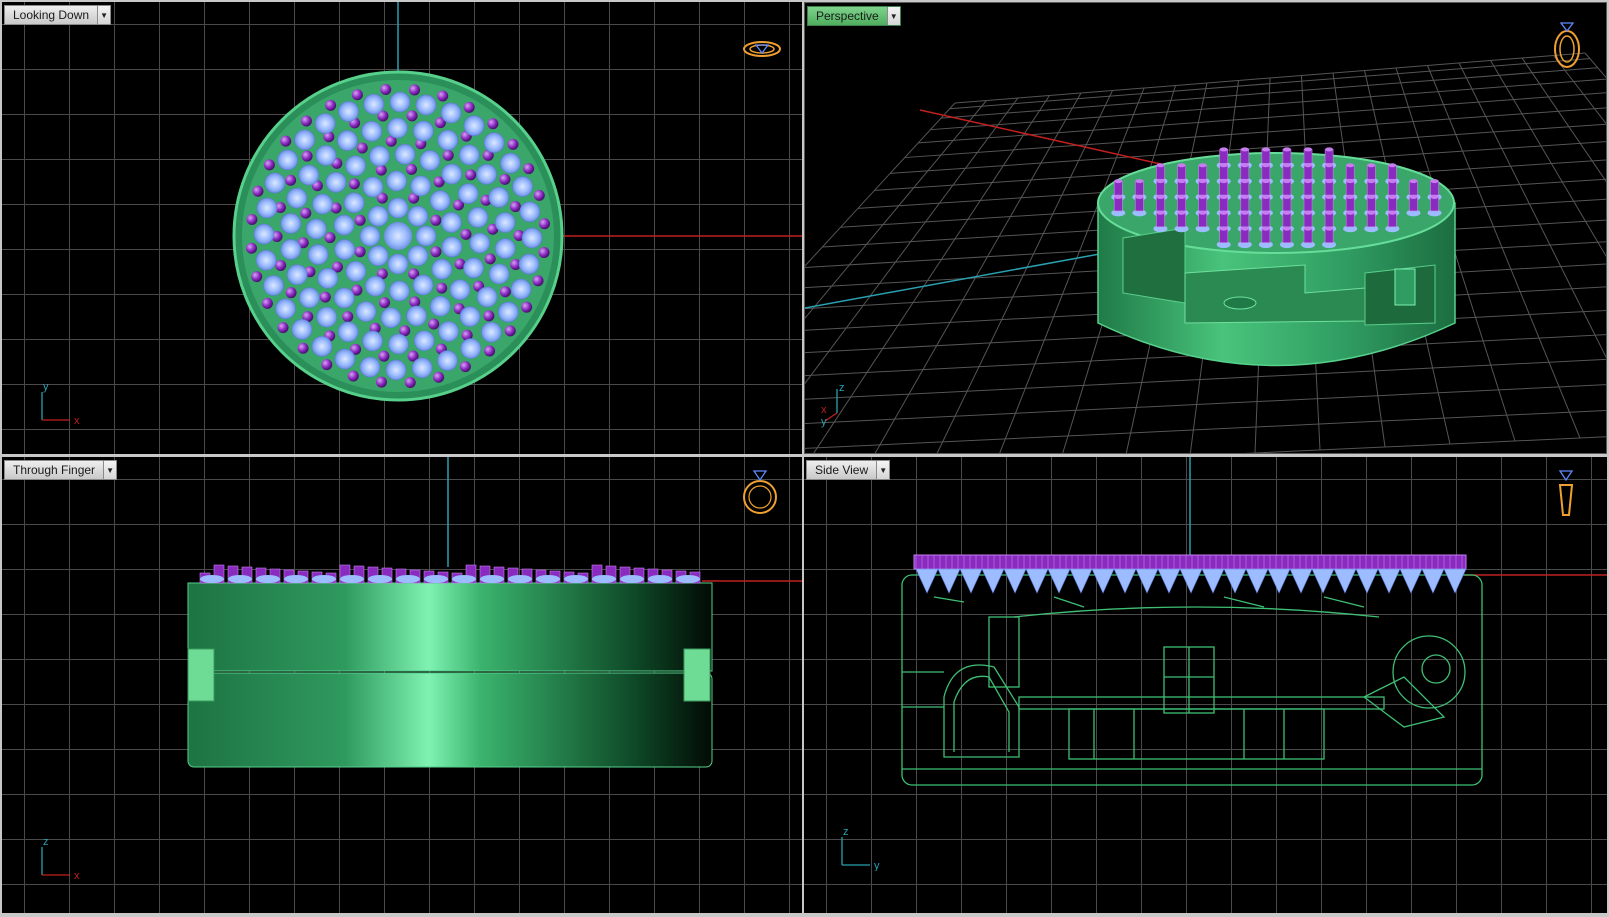 This screenshot has width=1609, height=917. I want to click on center-stone, so click(398, 236).